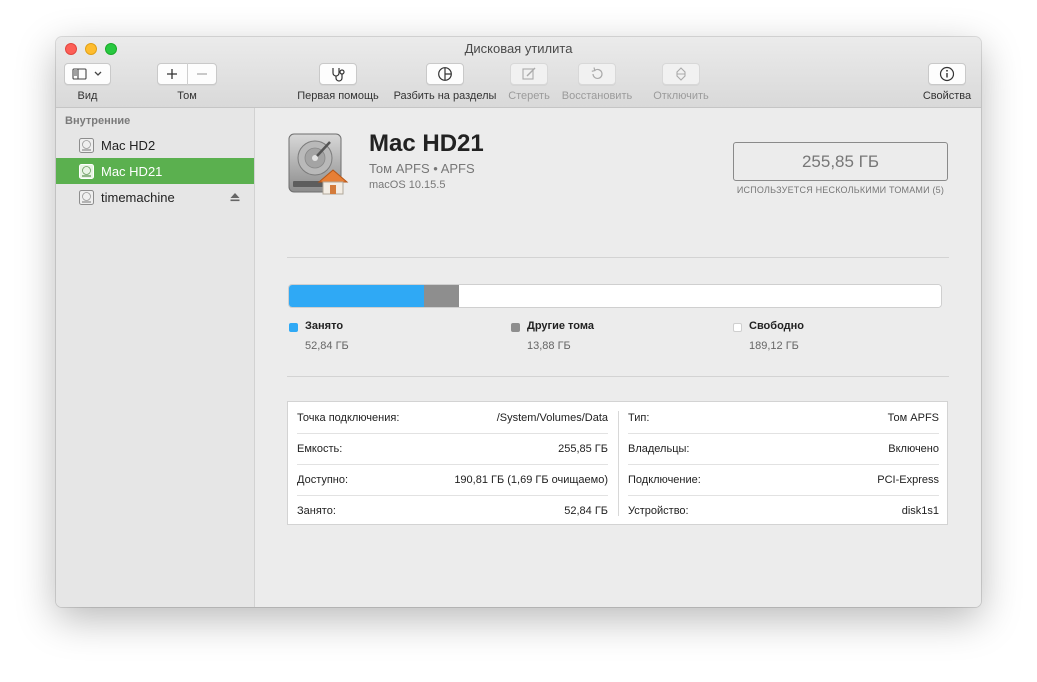 The height and width of the screenshot is (682, 1037). Describe the element at coordinates (86, 171) in the screenshot. I see `volume-icon` at that location.